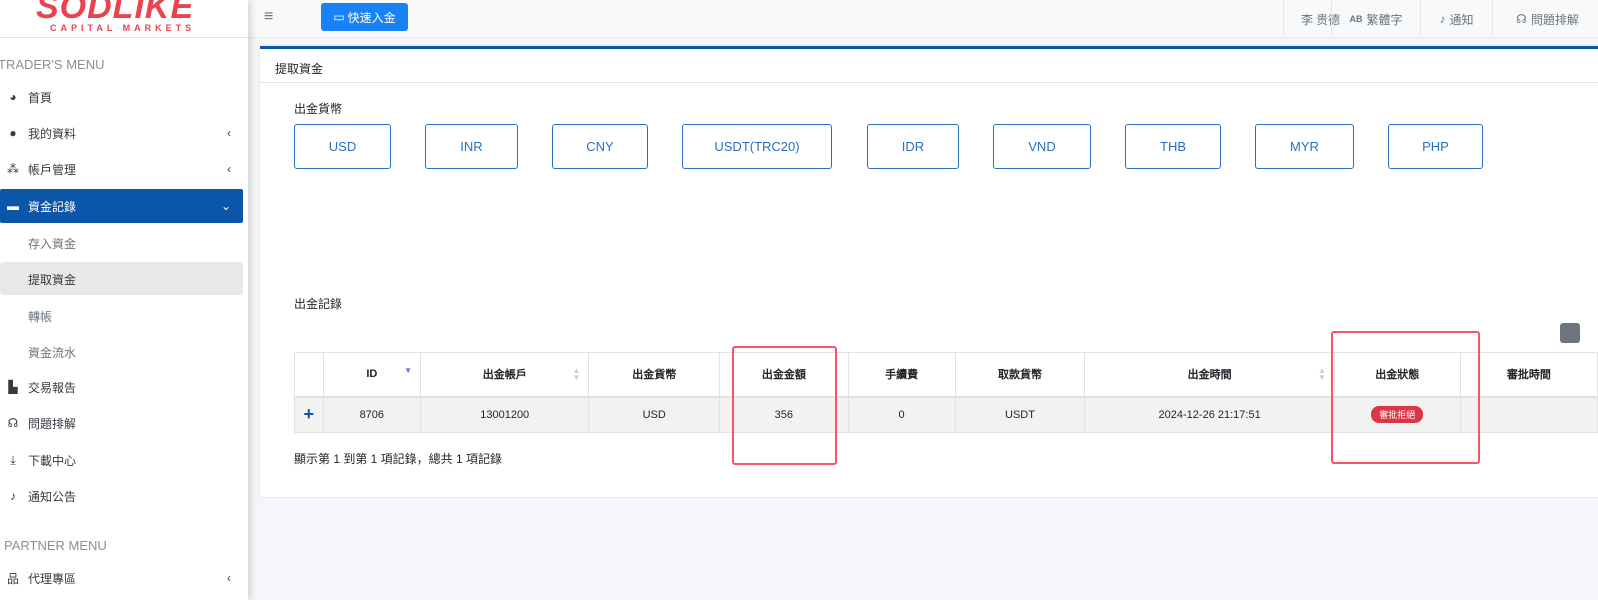  I want to click on header-approve-time: 審批時間, so click(1528, 375).